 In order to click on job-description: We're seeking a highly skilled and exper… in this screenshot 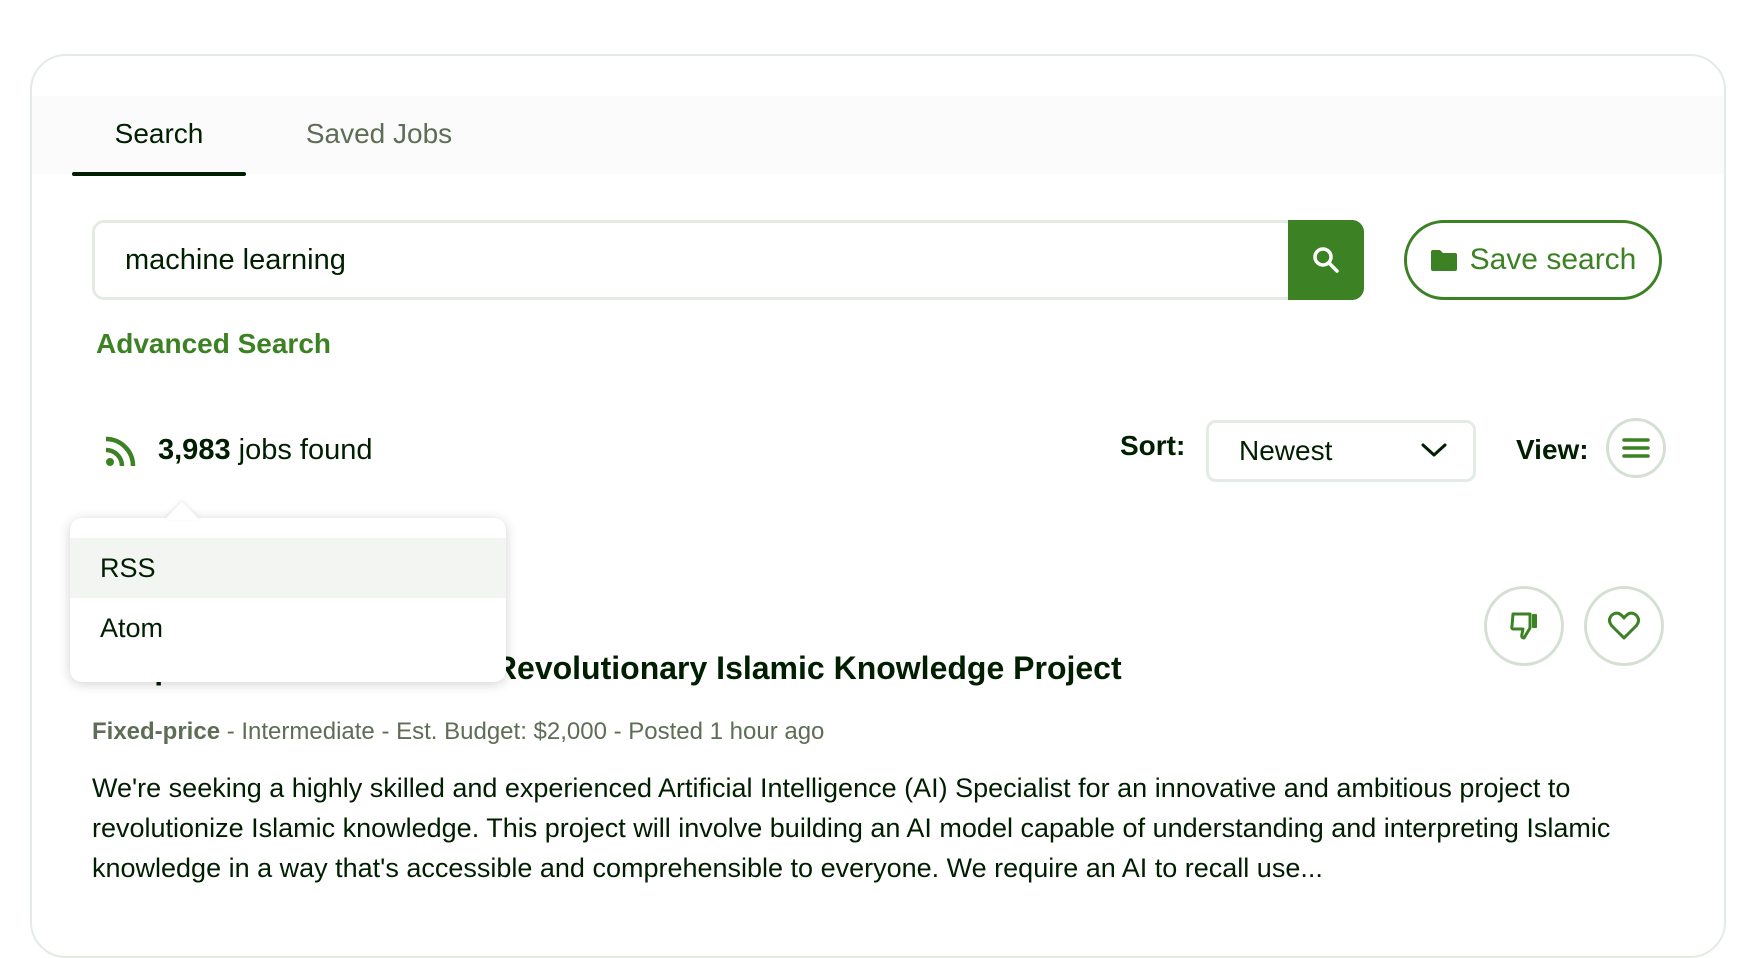, I will do `click(851, 828)`.